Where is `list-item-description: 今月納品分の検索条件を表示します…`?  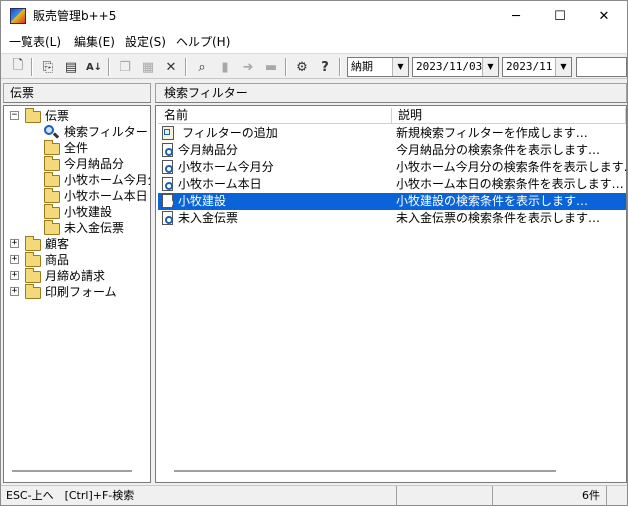
list-item-description: 今月納品分の検索条件を表示します… is located at coordinates (498, 150).